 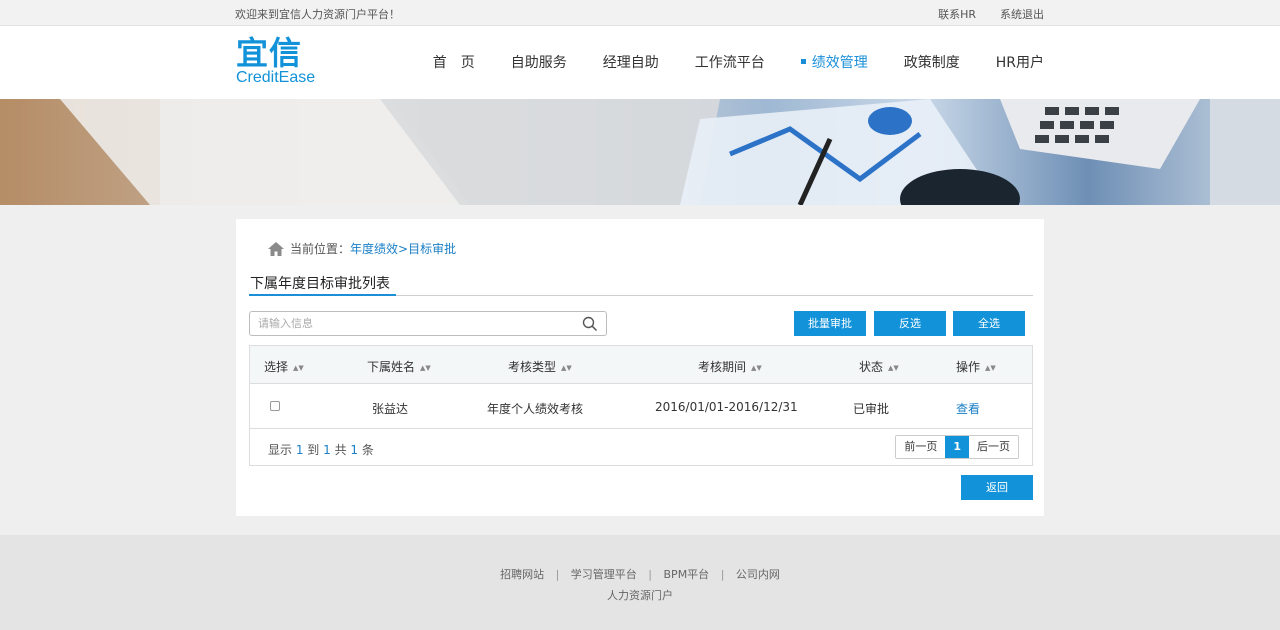 What do you see at coordinates (993, 447) in the screenshot?
I see `next-page-button: 后一页` at bounding box center [993, 447].